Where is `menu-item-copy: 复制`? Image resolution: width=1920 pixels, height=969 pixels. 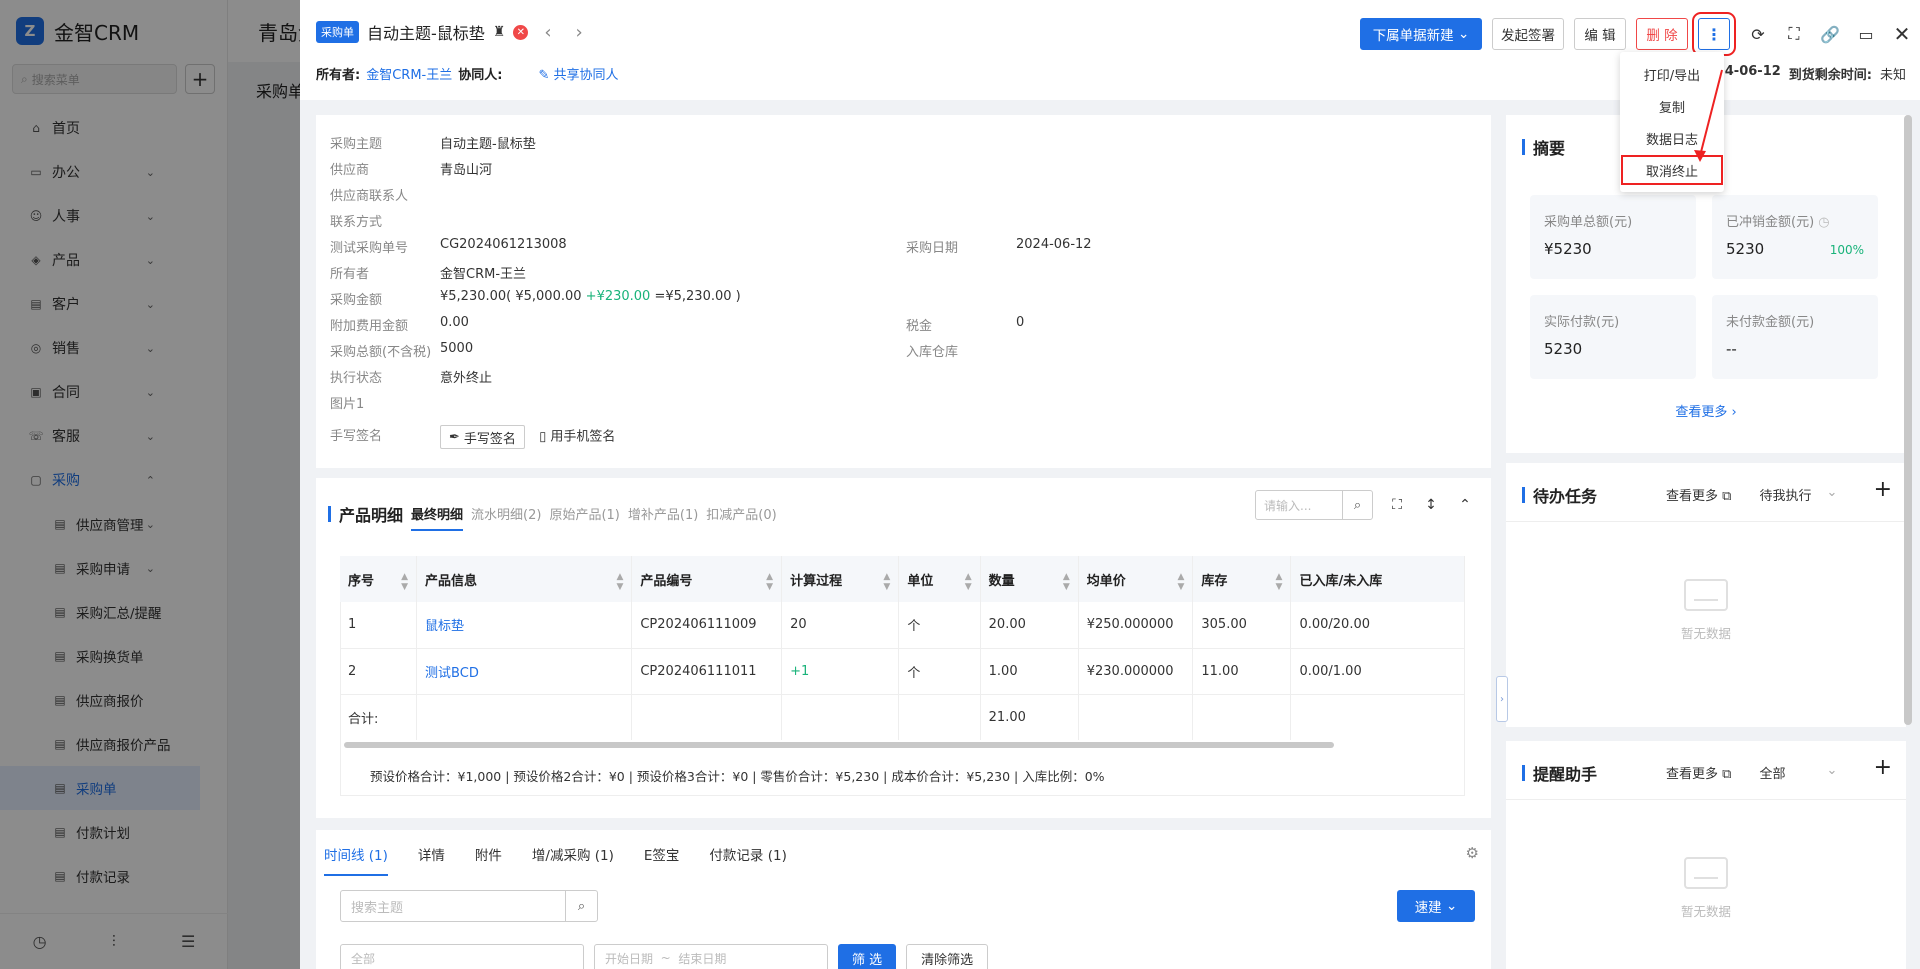
menu-item-copy: 复制 is located at coordinates (1672, 106).